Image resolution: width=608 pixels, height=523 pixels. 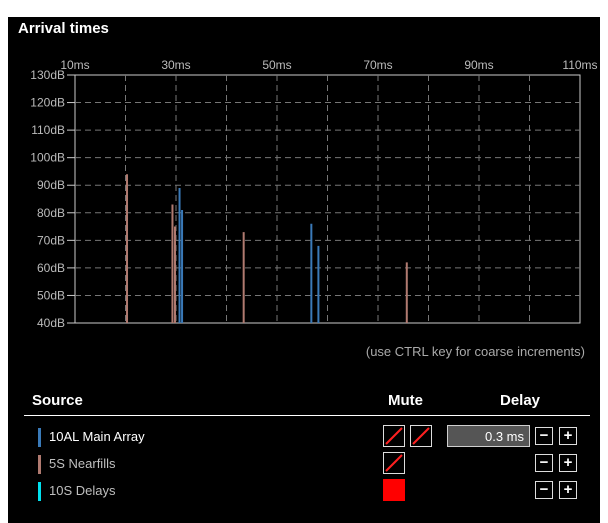 I want to click on coarse-increment-hint: (use CTRL key for coarse increments), so click(x=475, y=351).